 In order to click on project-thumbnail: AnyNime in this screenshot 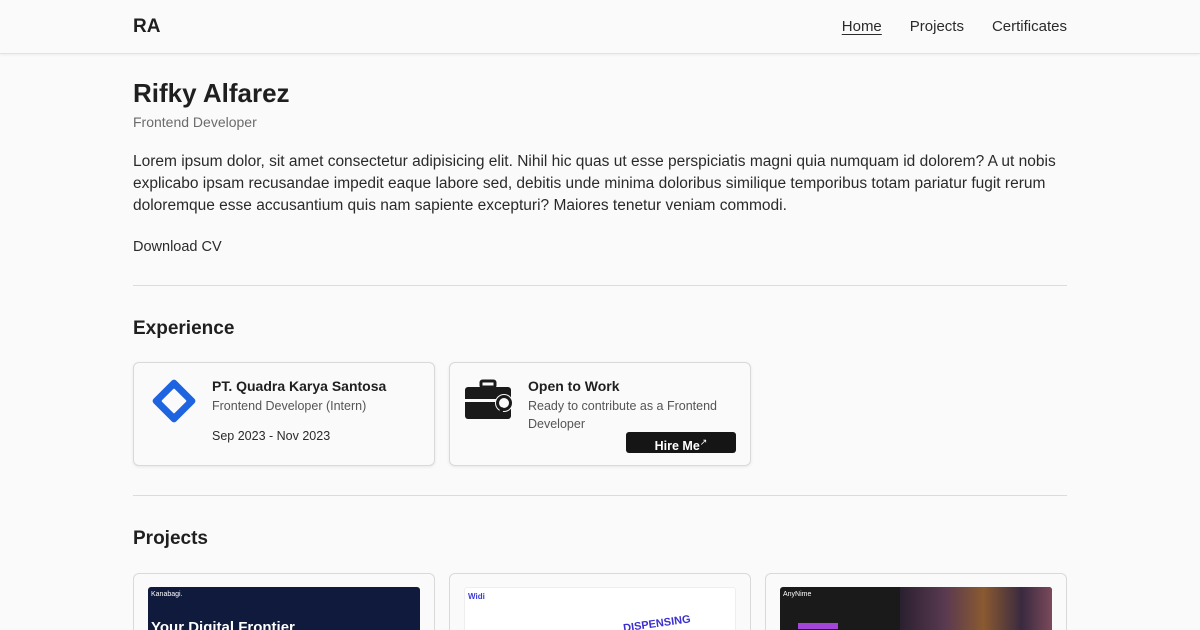, I will do `click(916, 608)`.